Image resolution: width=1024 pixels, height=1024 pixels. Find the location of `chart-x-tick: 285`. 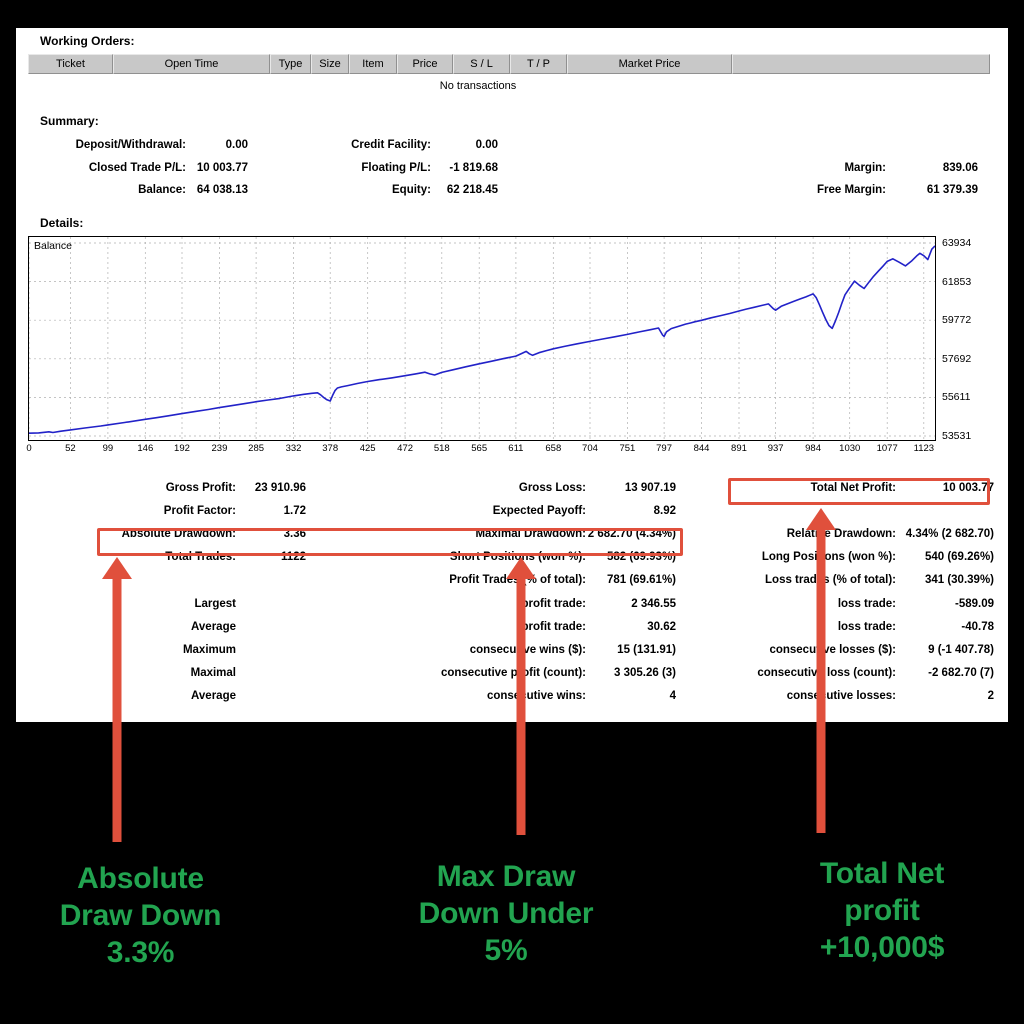

chart-x-tick: 285 is located at coordinates (256, 448).